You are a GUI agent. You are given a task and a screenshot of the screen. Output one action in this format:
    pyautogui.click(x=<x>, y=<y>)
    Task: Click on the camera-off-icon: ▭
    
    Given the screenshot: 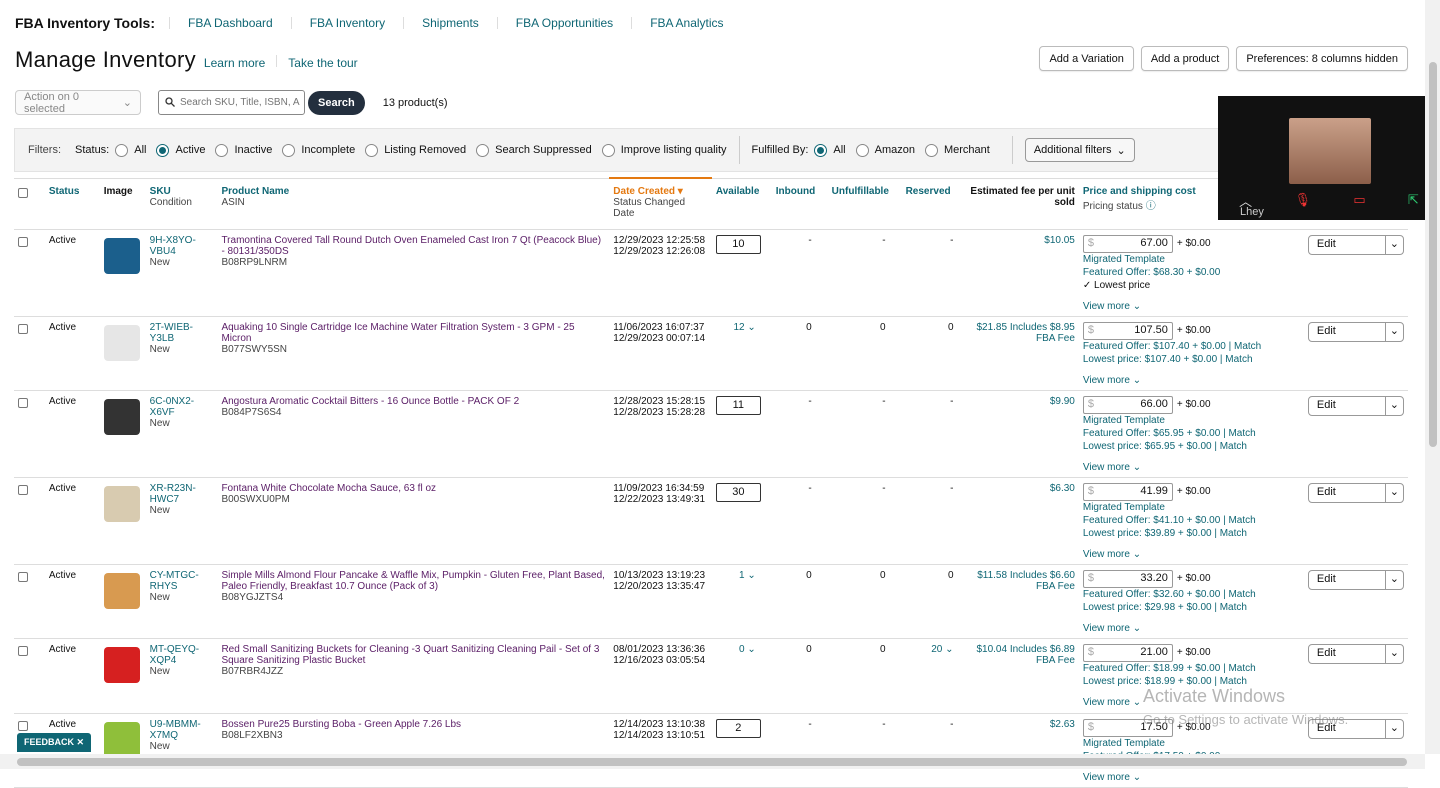 What is the action you would take?
    pyautogui.click(x=1359, y=200)
    